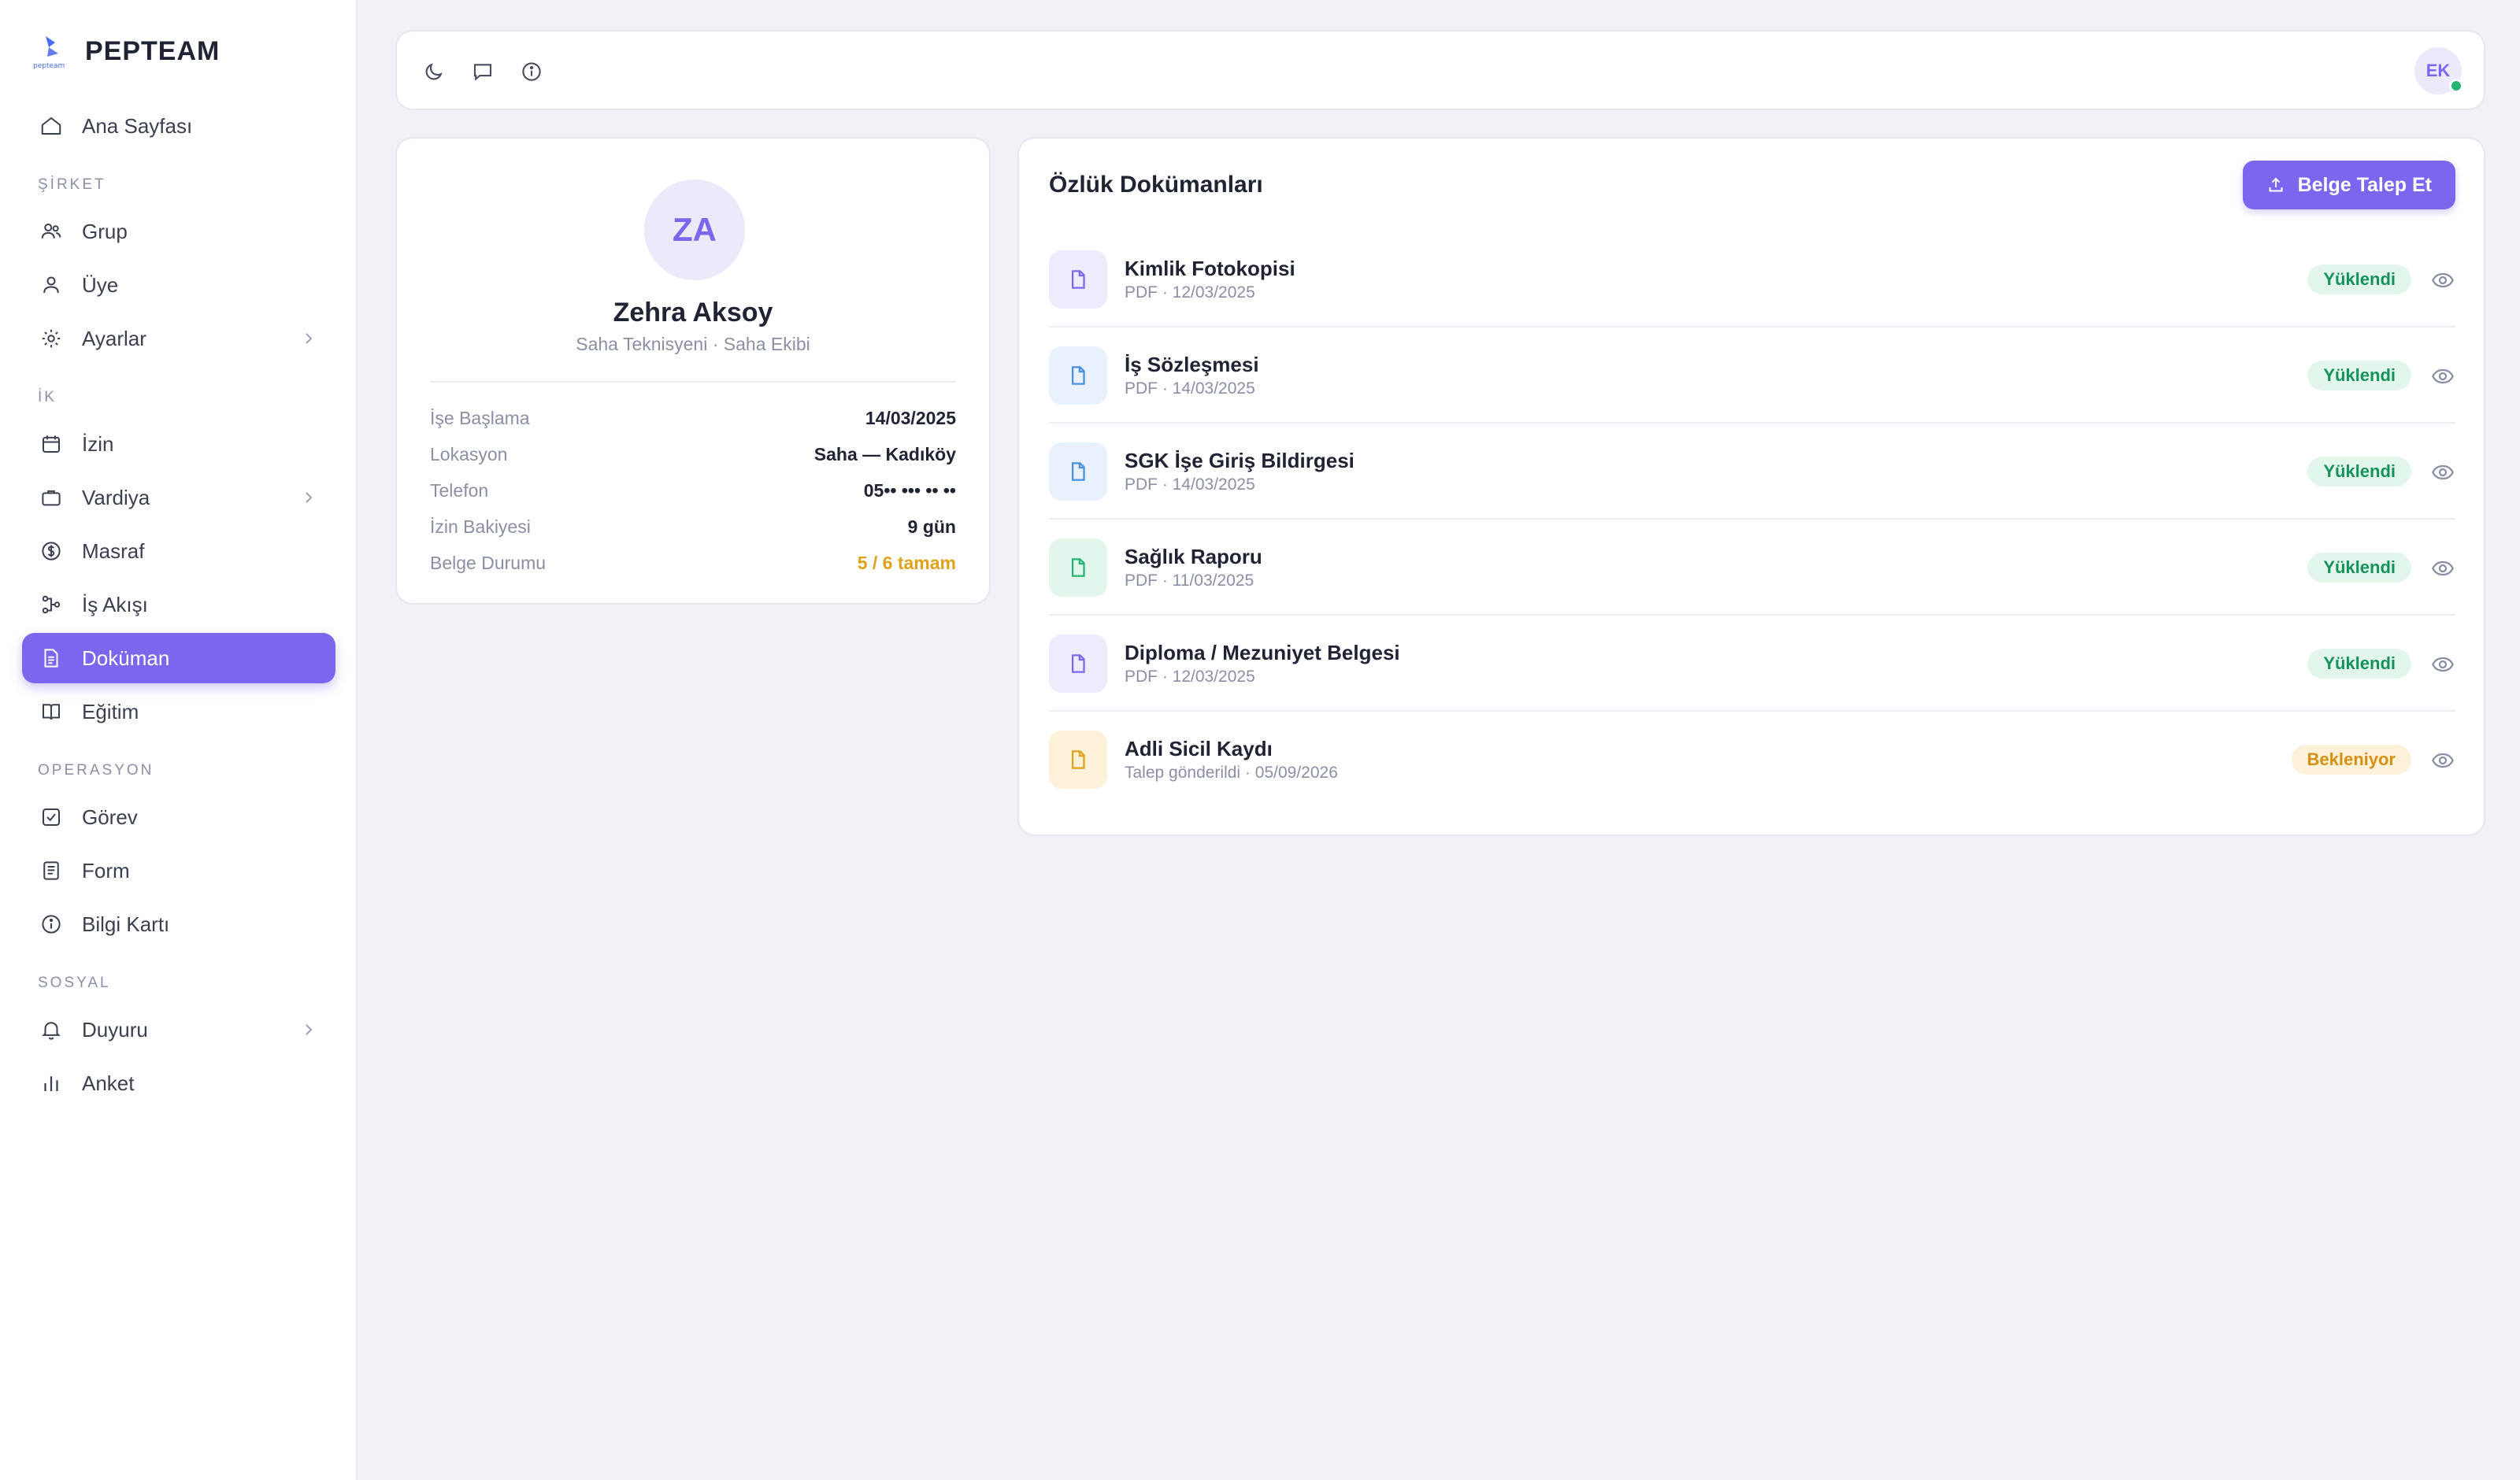  I want to click on user-avatar: EK, so click(2438, 70).